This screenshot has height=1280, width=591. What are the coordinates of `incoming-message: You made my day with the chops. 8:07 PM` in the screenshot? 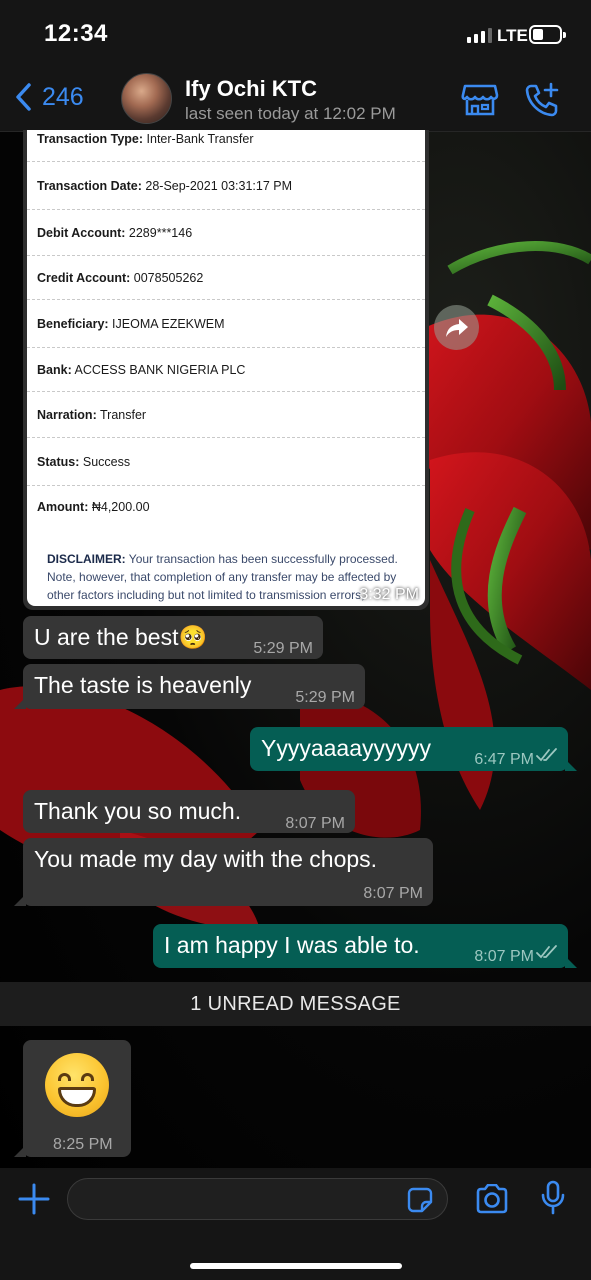 It's located at (223, 872).